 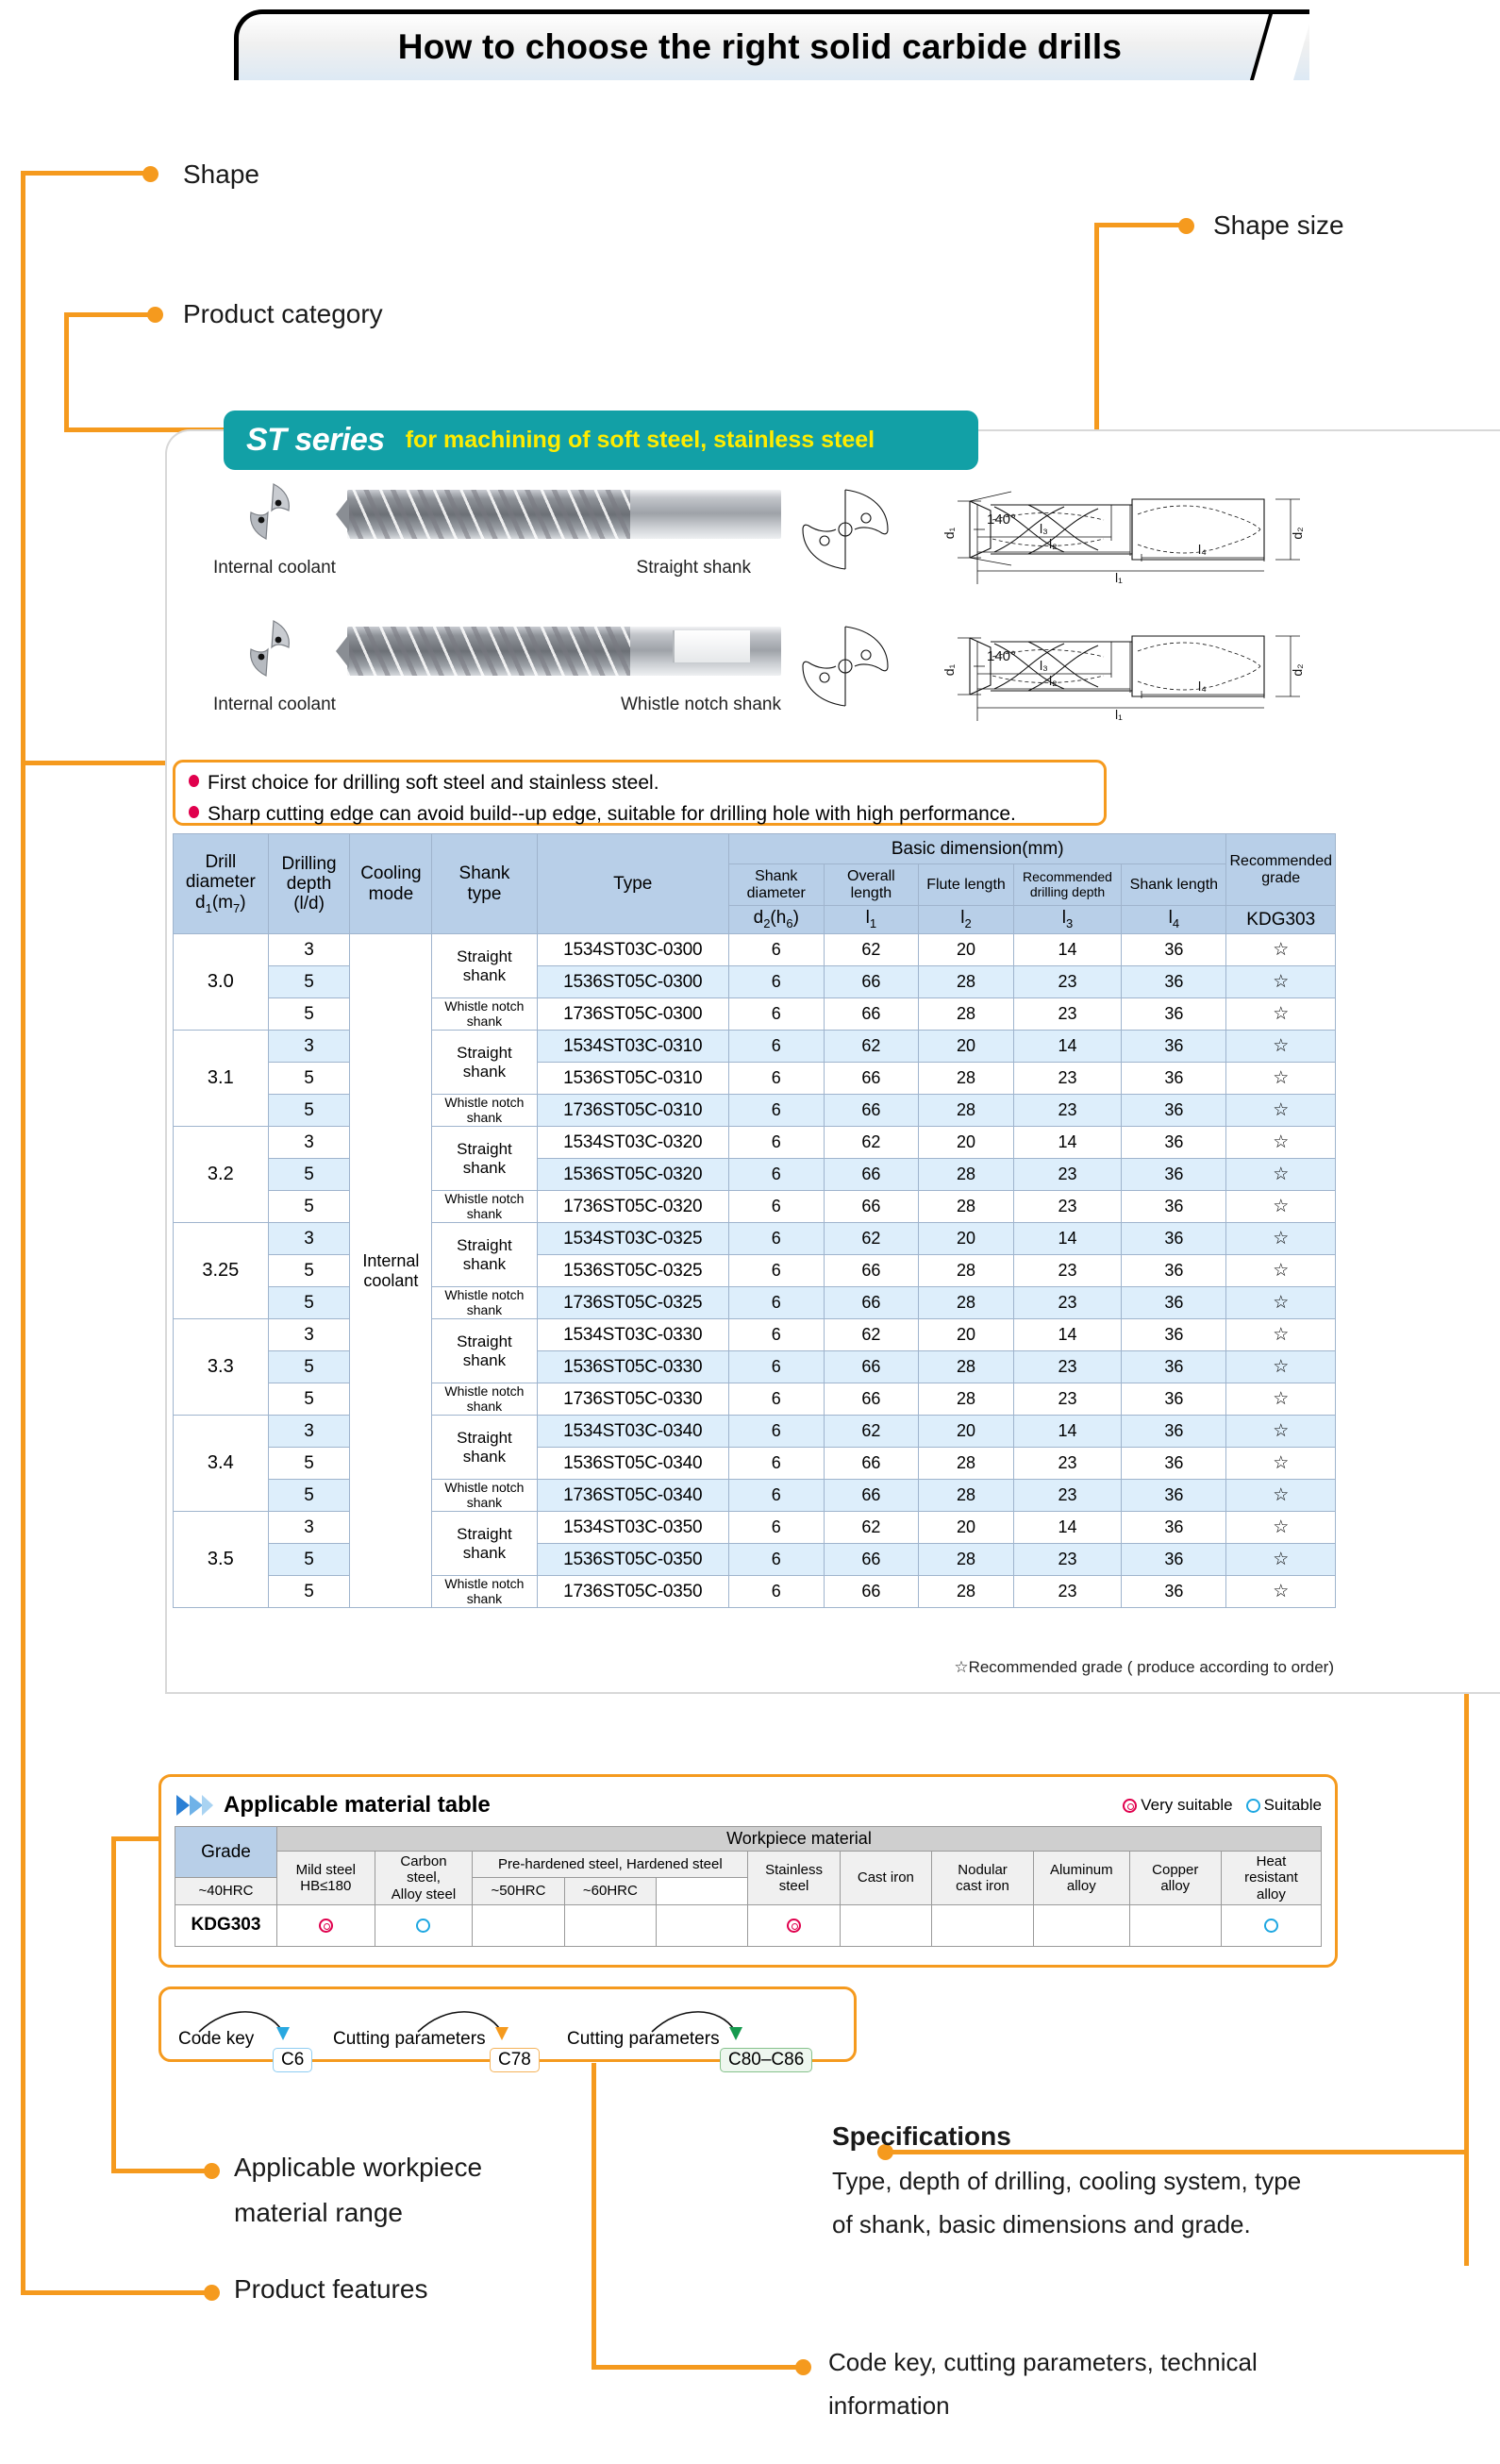 I want to click on product-row-straight-shank: Internal coolant Straight shank, so click(x=487, y=536).